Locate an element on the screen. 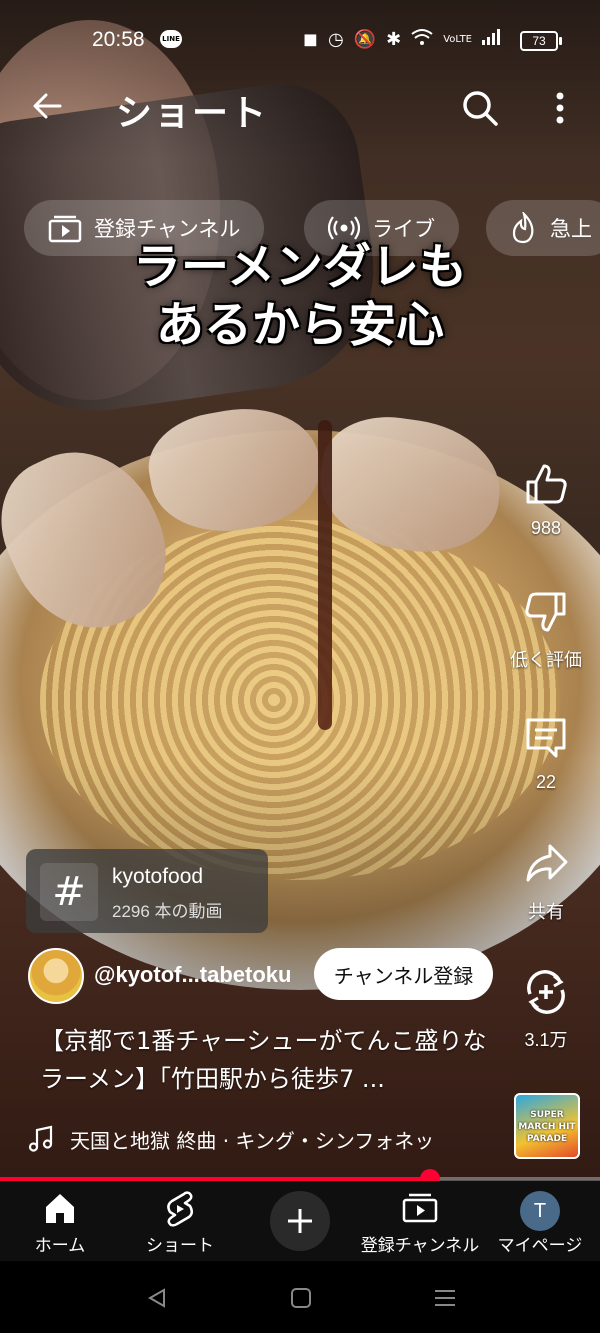 The image size is (600, 1333). page-title: ショート is located at coordinates (192, 113).